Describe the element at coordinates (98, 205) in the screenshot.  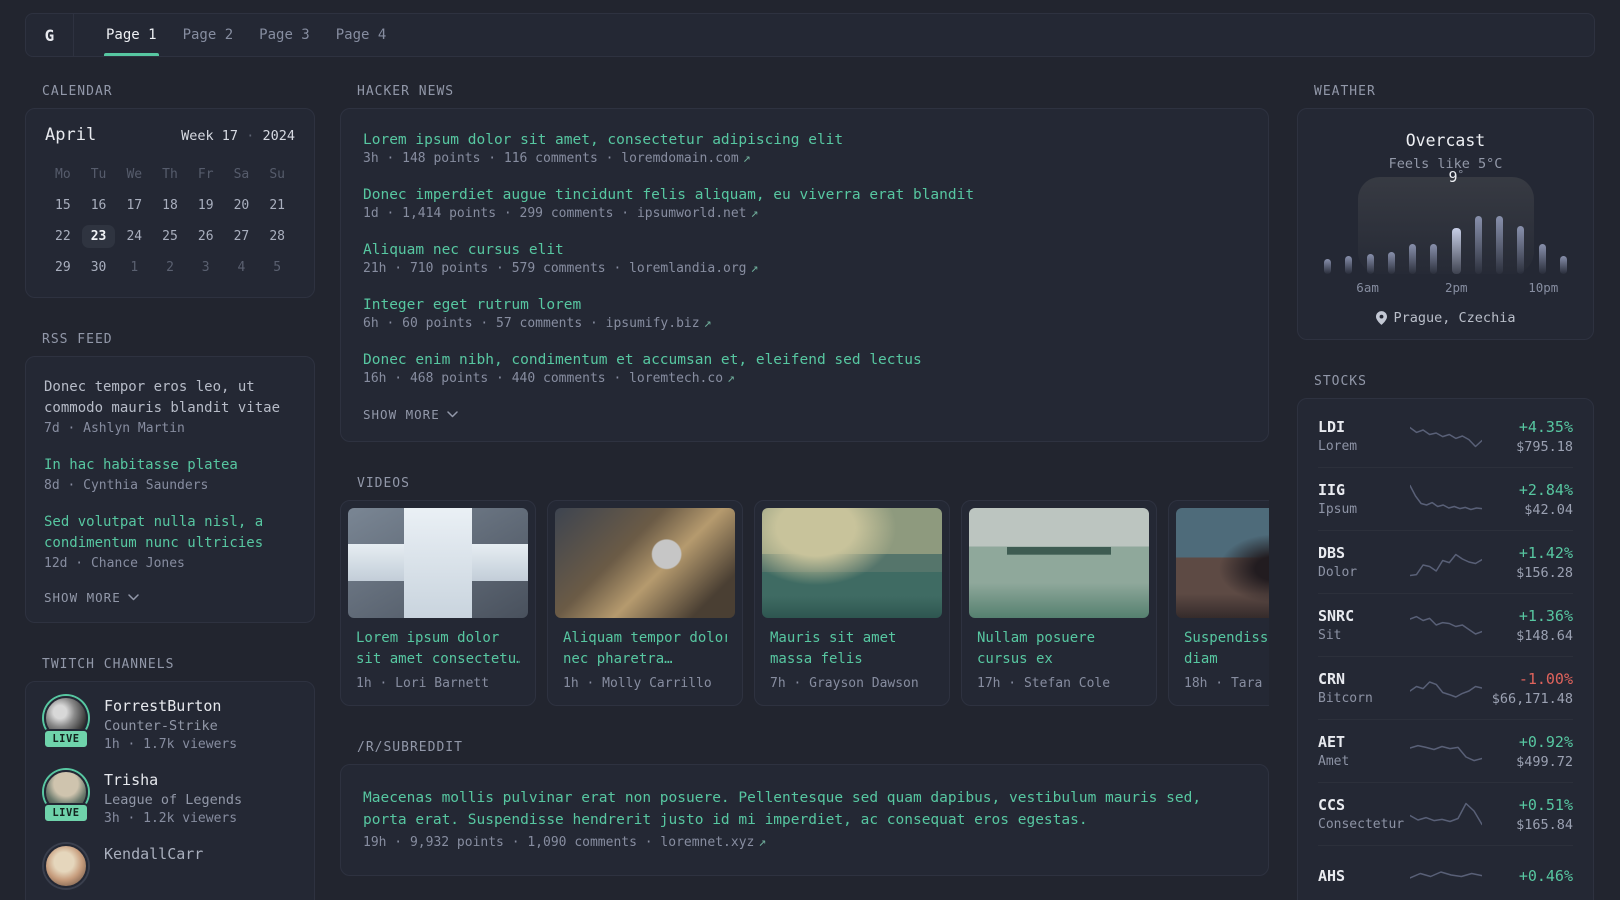
I see `calendar-day: 16` at that location.